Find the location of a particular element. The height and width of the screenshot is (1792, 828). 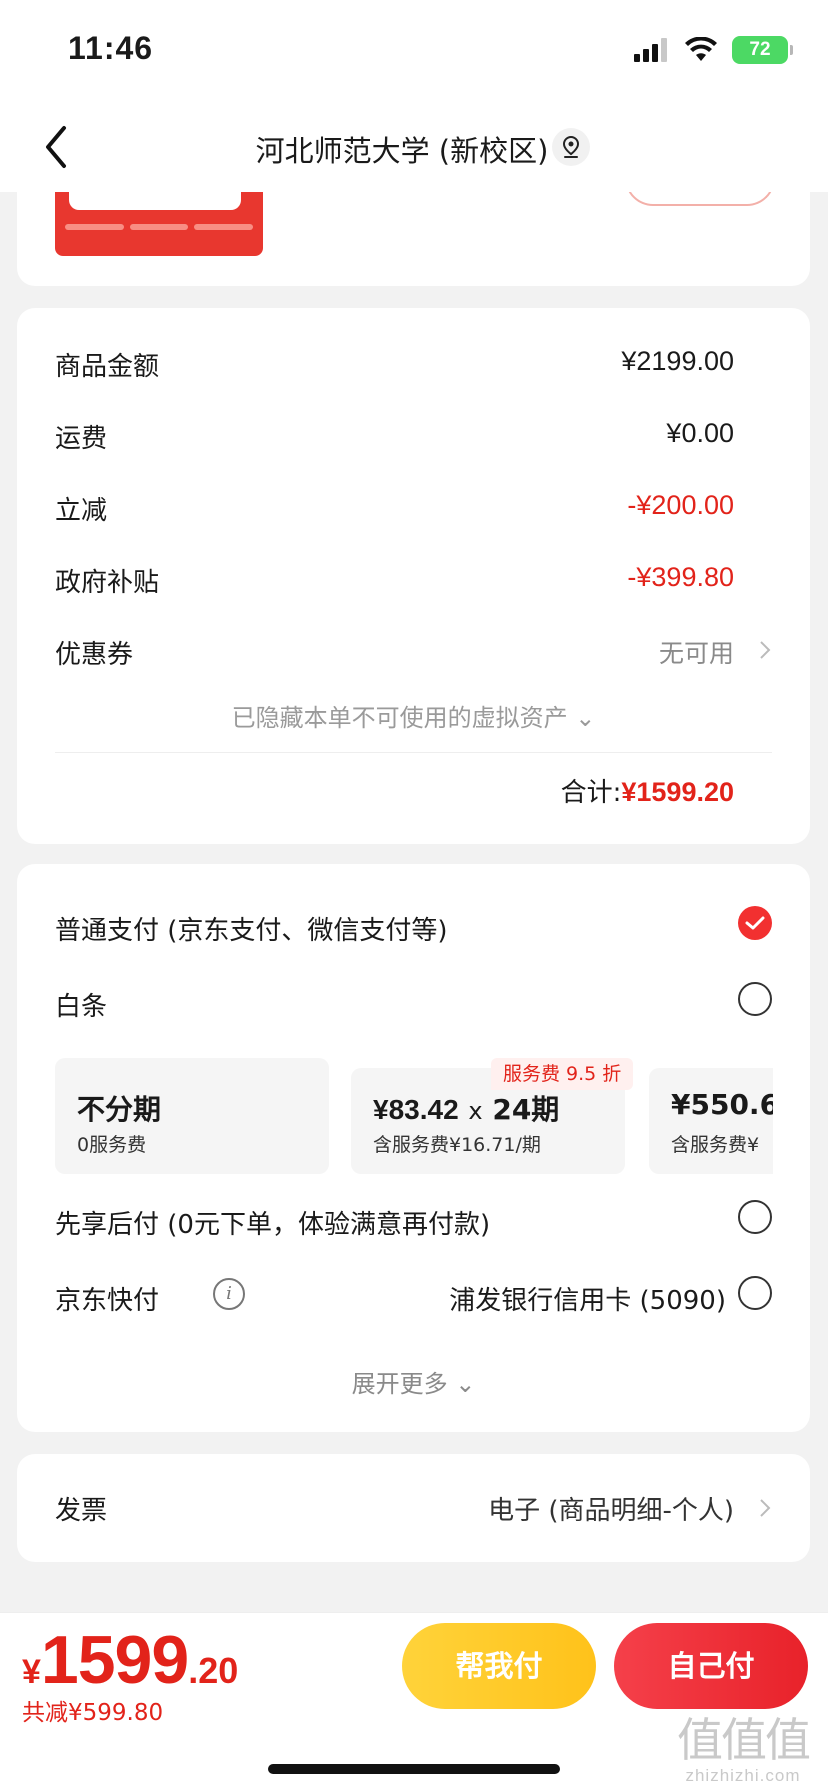

installment-main: ¥83.42 x 24期 is located at coordinates (466, 1109).